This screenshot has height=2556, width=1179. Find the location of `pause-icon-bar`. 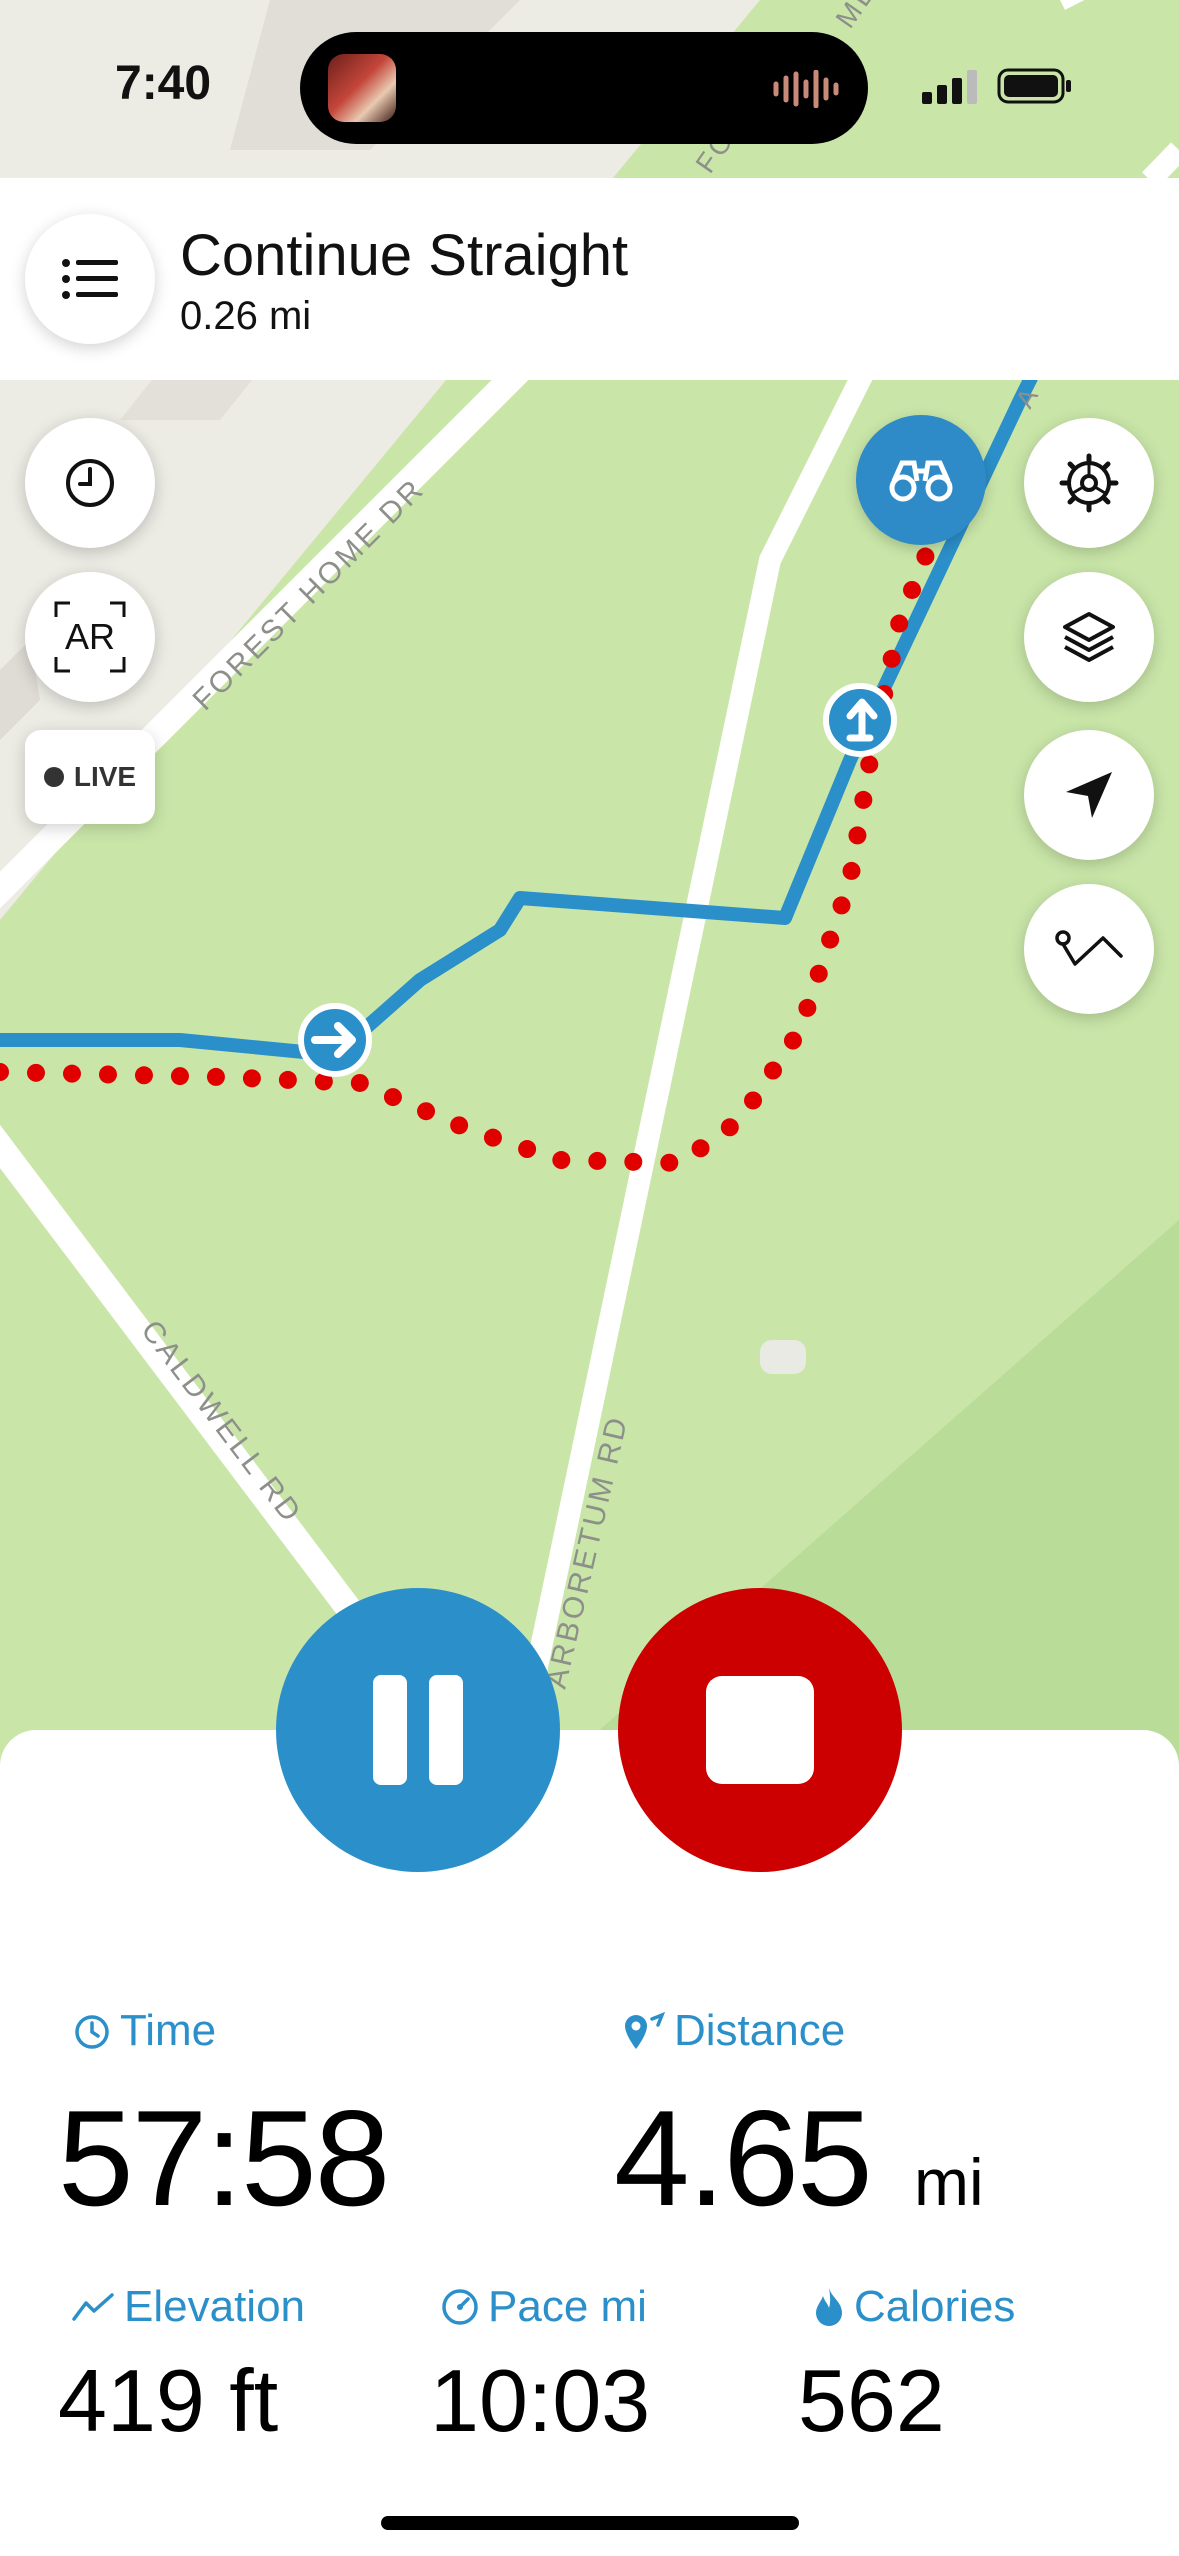

pause-icon-bar is located at coordinates (446, 1730).